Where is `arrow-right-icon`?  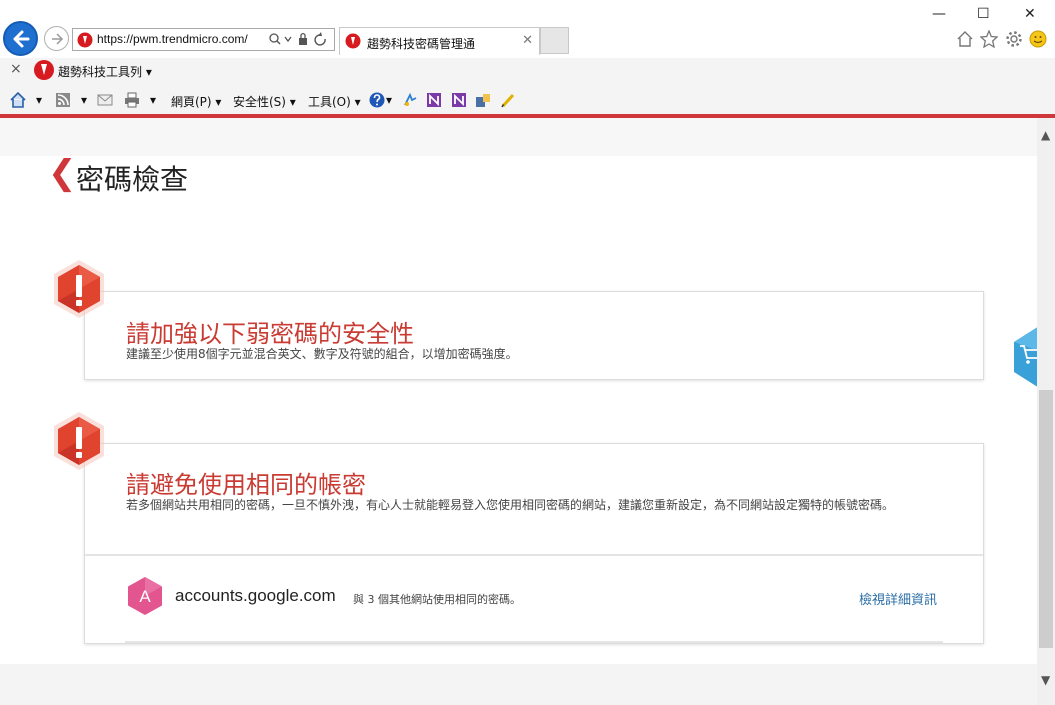
arrow-right-icon is located at coordinates (58, 39).